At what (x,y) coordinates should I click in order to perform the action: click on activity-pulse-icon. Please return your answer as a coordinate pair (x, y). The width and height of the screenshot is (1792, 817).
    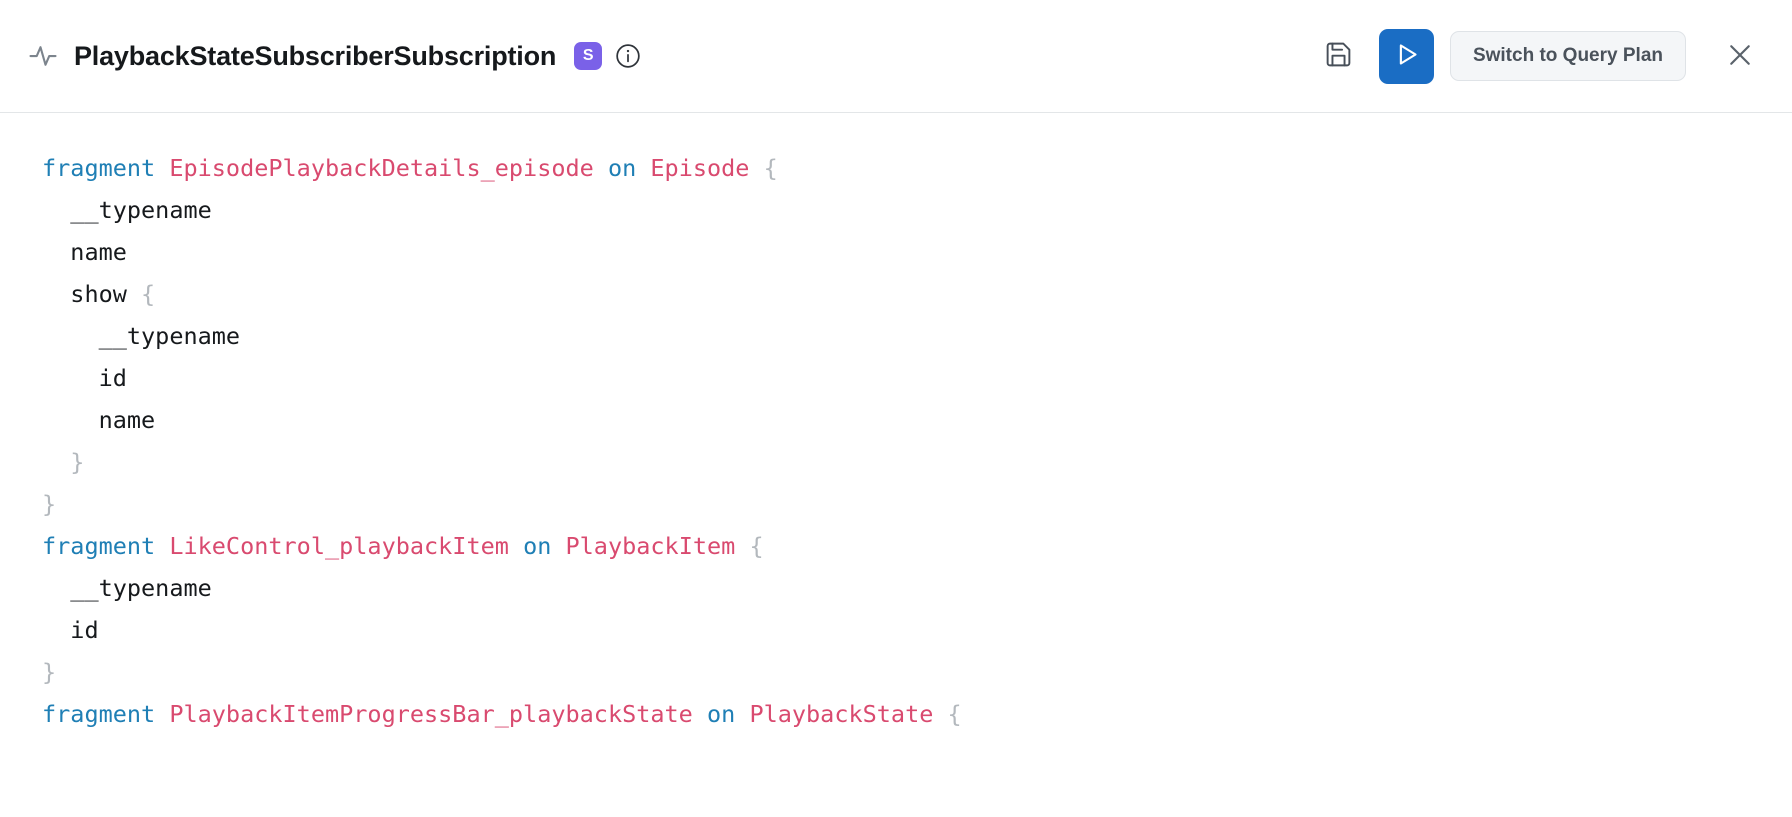
    Looking at the image, I should click on (43, 56).